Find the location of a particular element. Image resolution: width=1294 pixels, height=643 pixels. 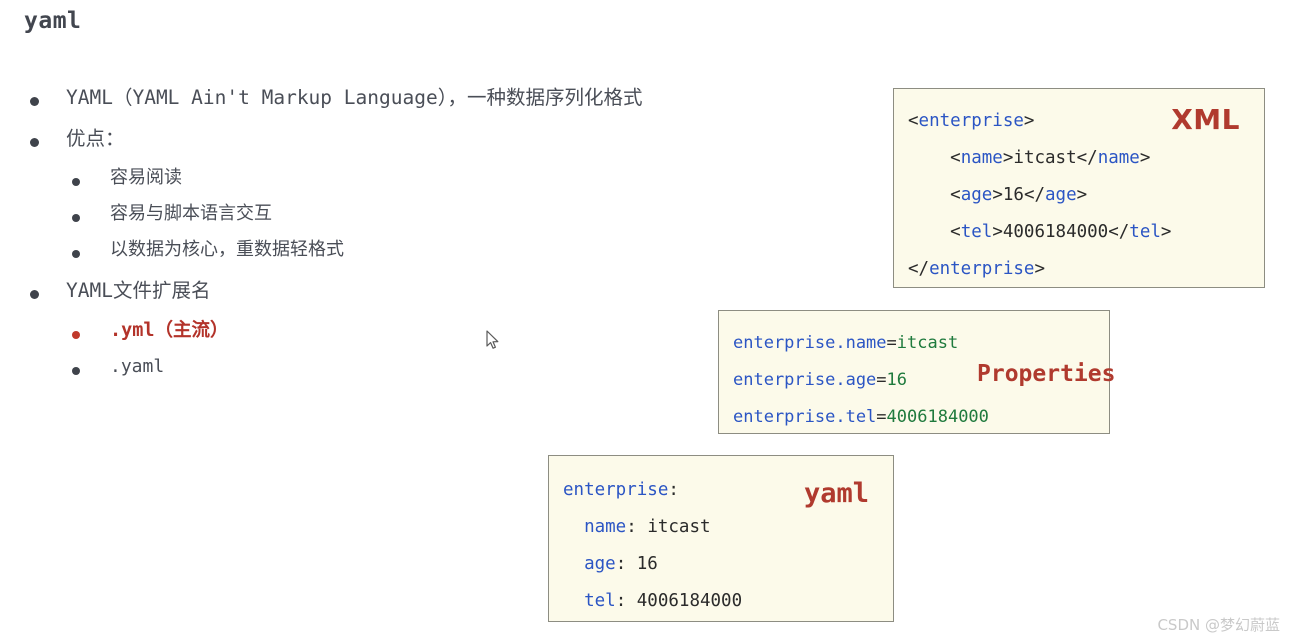

code-line: <age>16</age> is located at coordinates (1019, 195).